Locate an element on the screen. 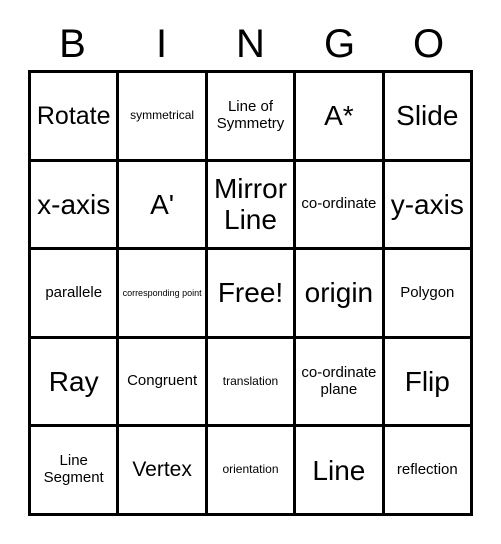 The width and height of the screenshot is (501, 544). bingo-cell: Vertex is located at coordinates (163, 471).